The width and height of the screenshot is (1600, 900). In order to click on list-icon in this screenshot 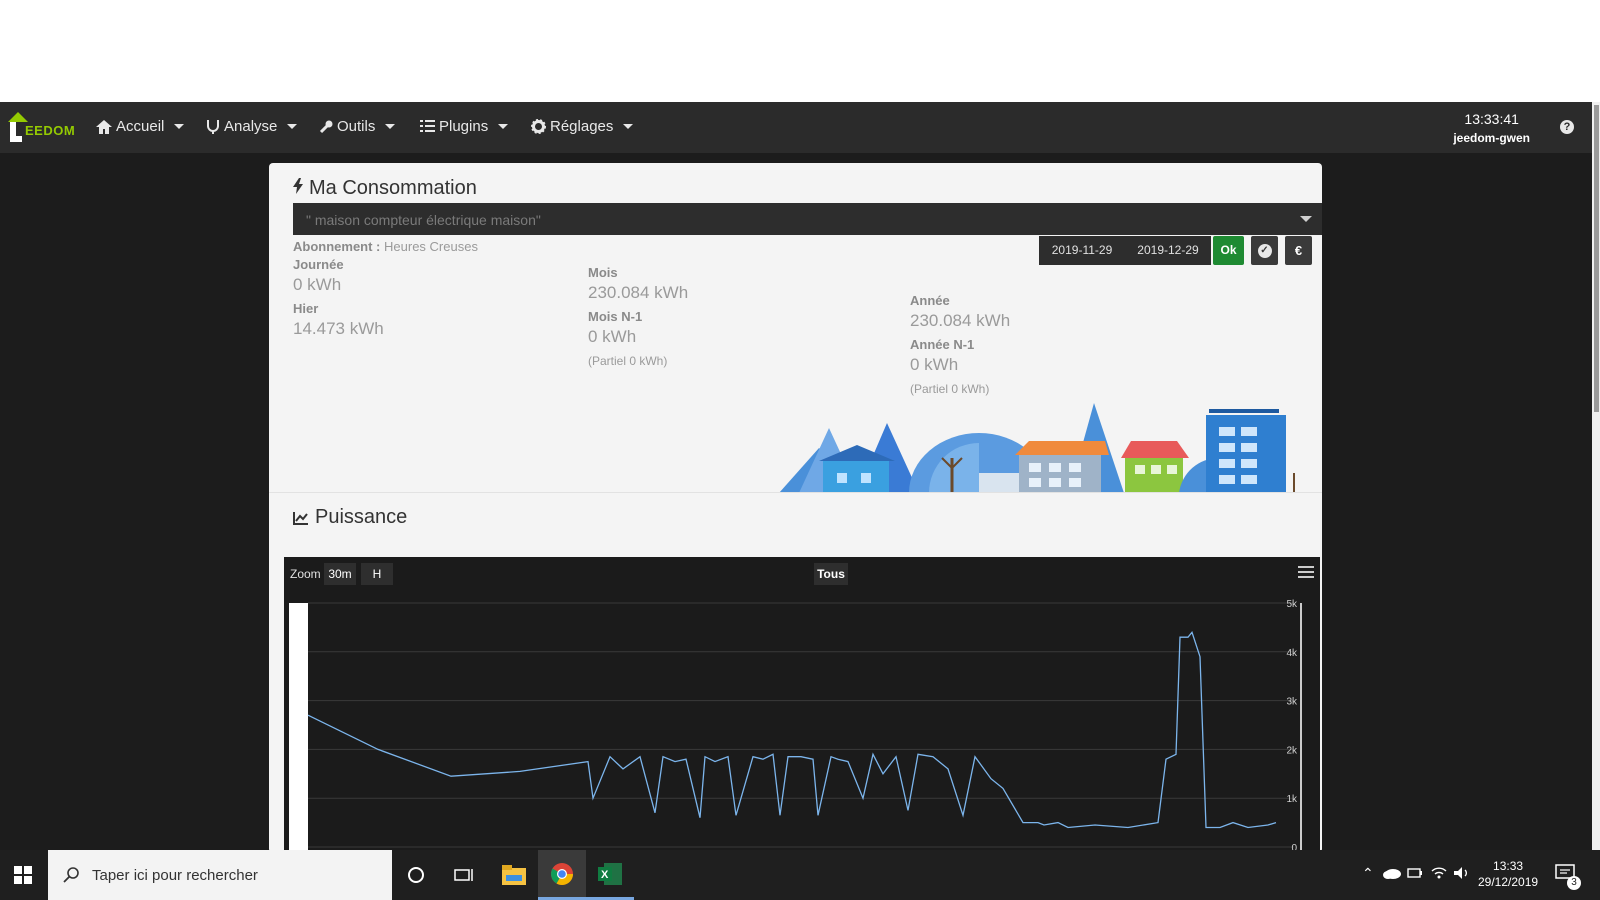, I will do `click(427, 126)`.